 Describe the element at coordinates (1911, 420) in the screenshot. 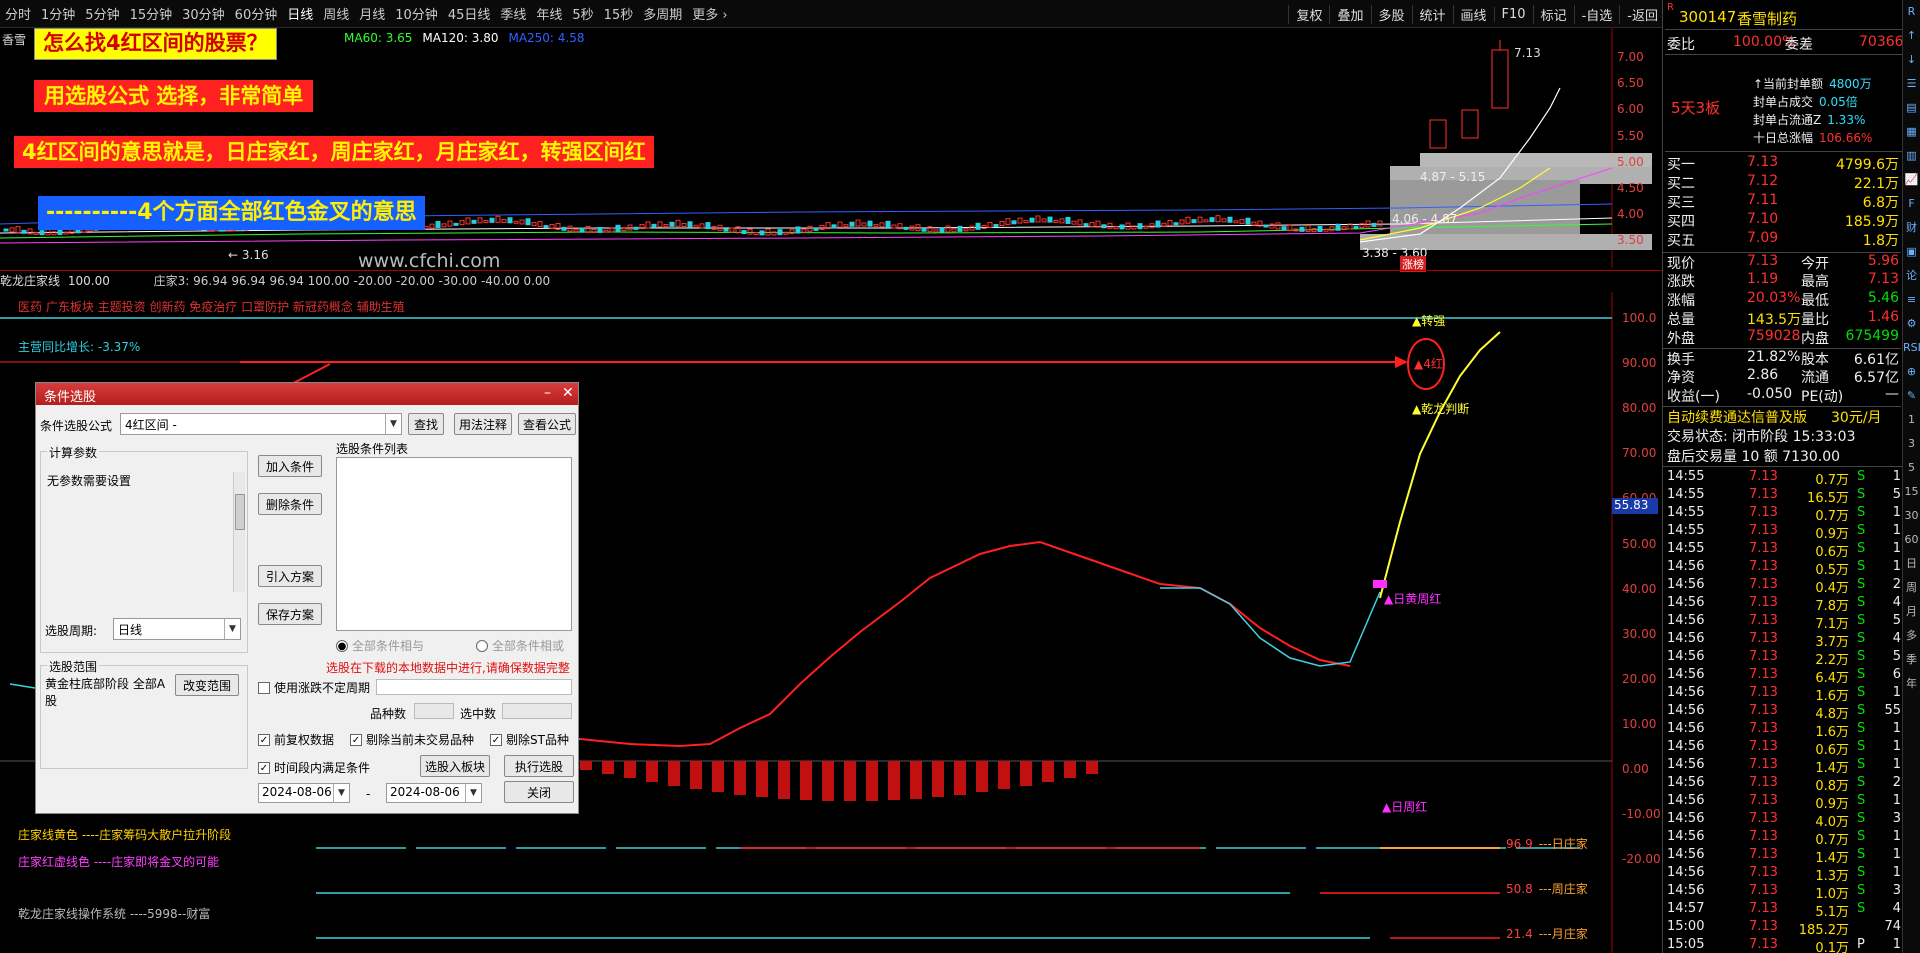

I see `side-tool-icon: 1` at that location.